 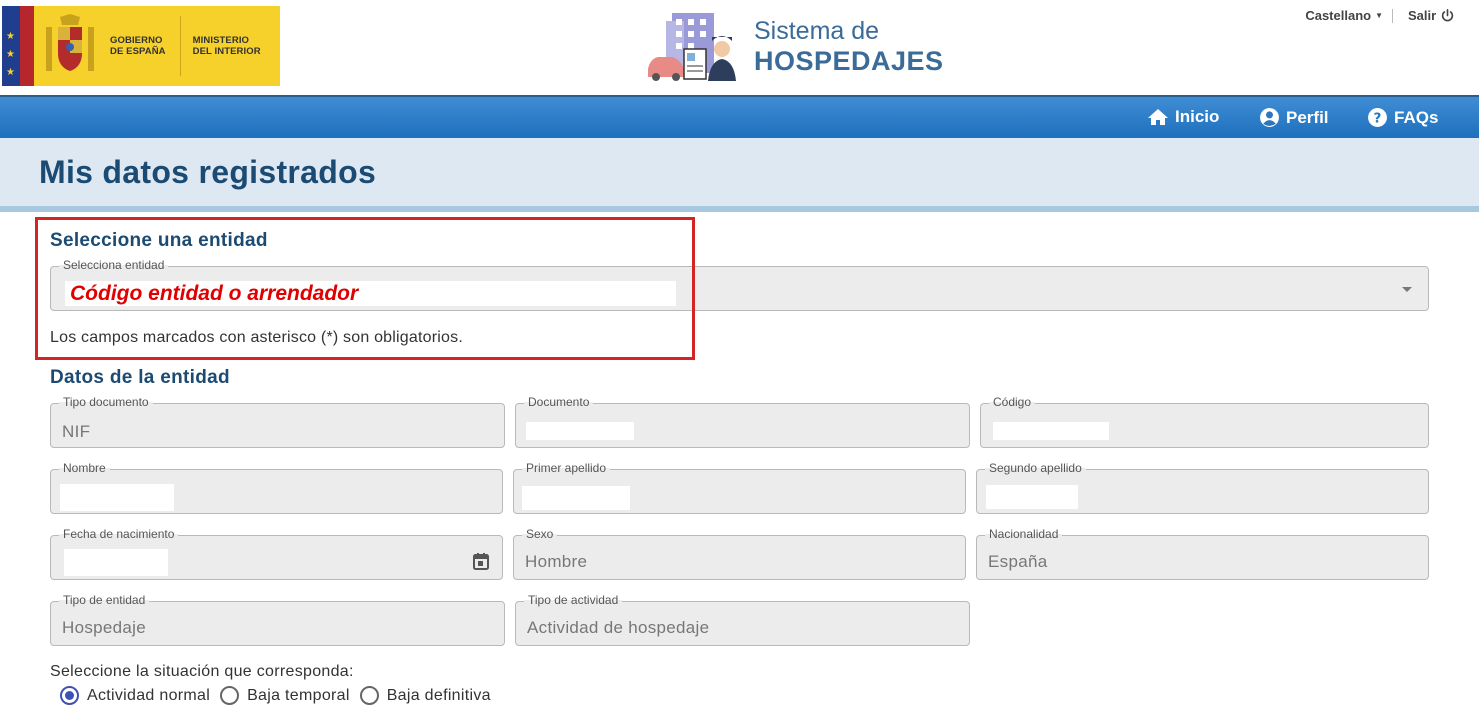 I want to click on title-divider, so click(x=739, y=209).